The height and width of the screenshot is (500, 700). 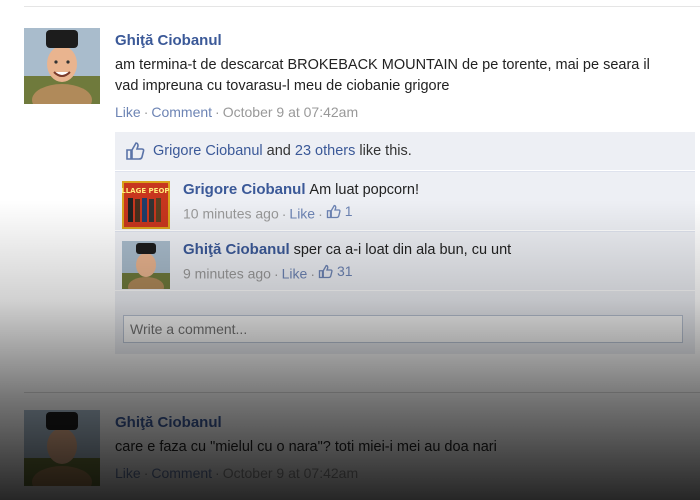 I want to click on comment-like-count: 31, so click(x=335, y=271).